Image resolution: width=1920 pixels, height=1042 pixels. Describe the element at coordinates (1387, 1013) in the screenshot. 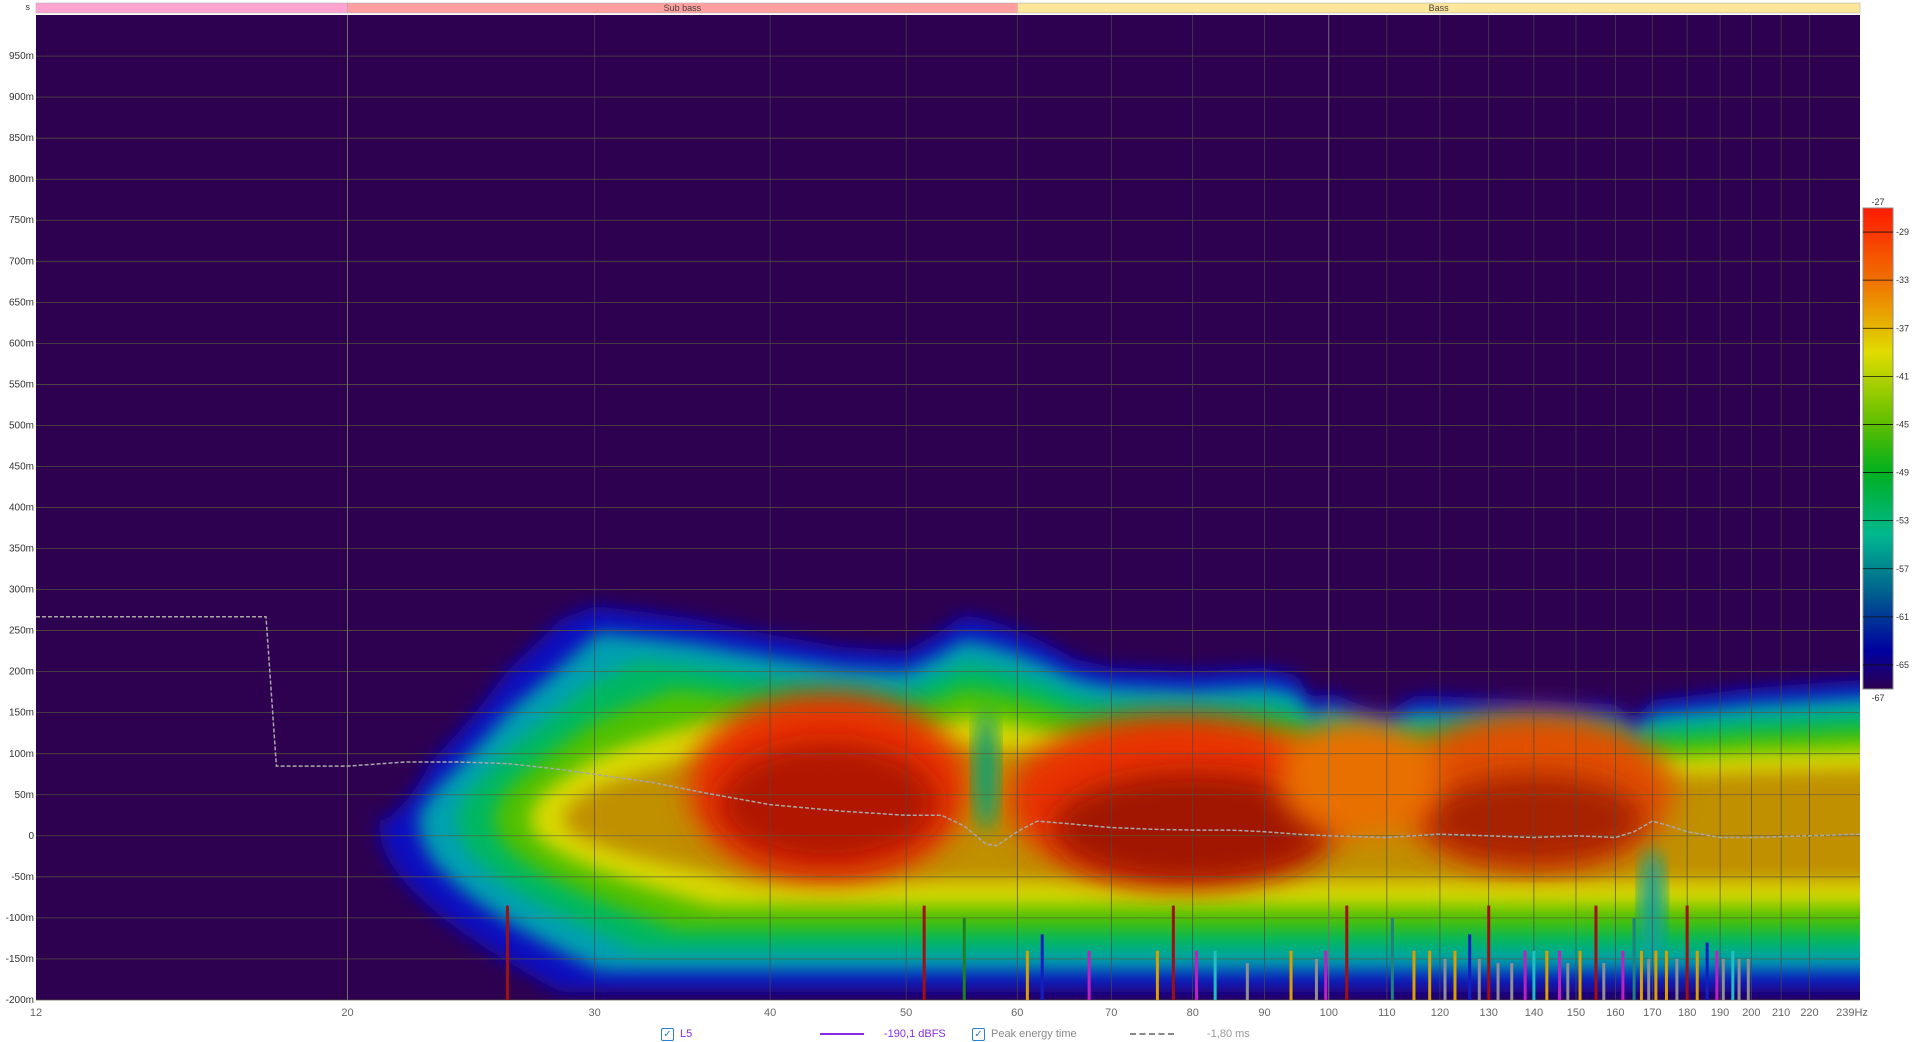

I see `x-tick-label: 110` at that location.